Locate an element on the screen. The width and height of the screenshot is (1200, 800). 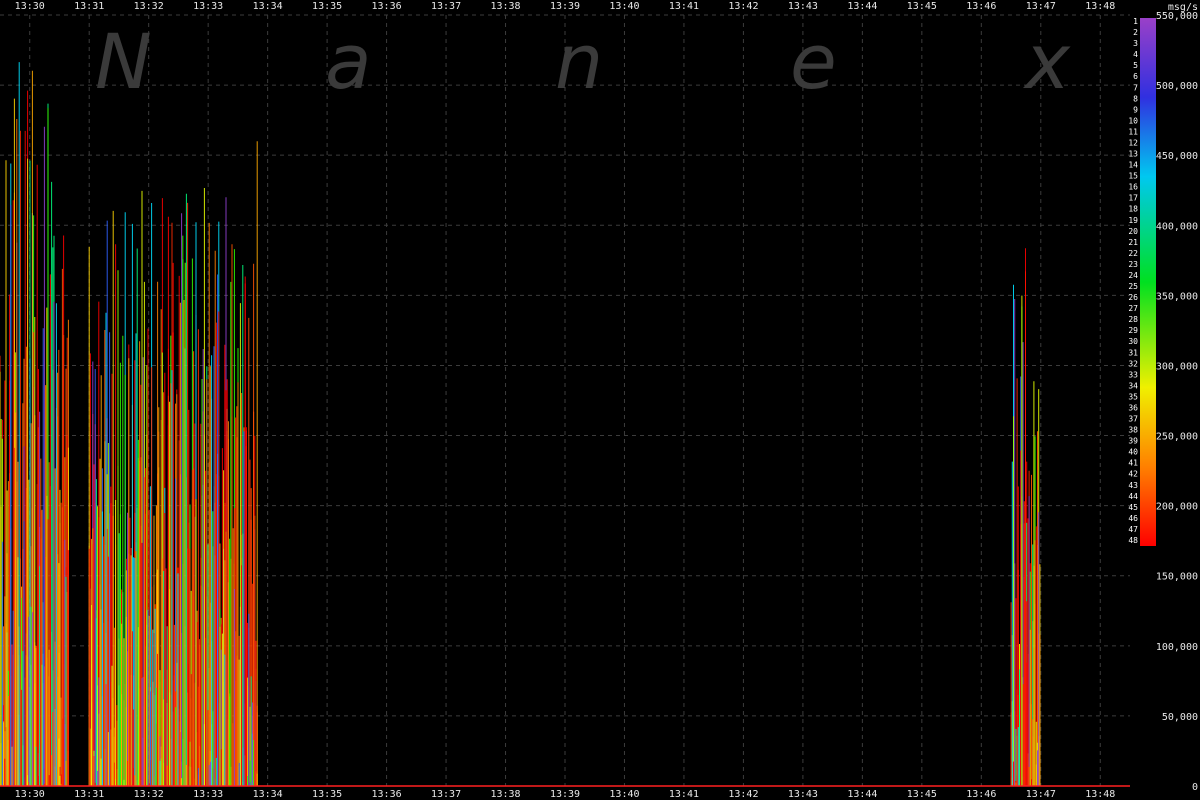
x-tick-label-bottom: 13:48 is located at coordinates (1100, 794).